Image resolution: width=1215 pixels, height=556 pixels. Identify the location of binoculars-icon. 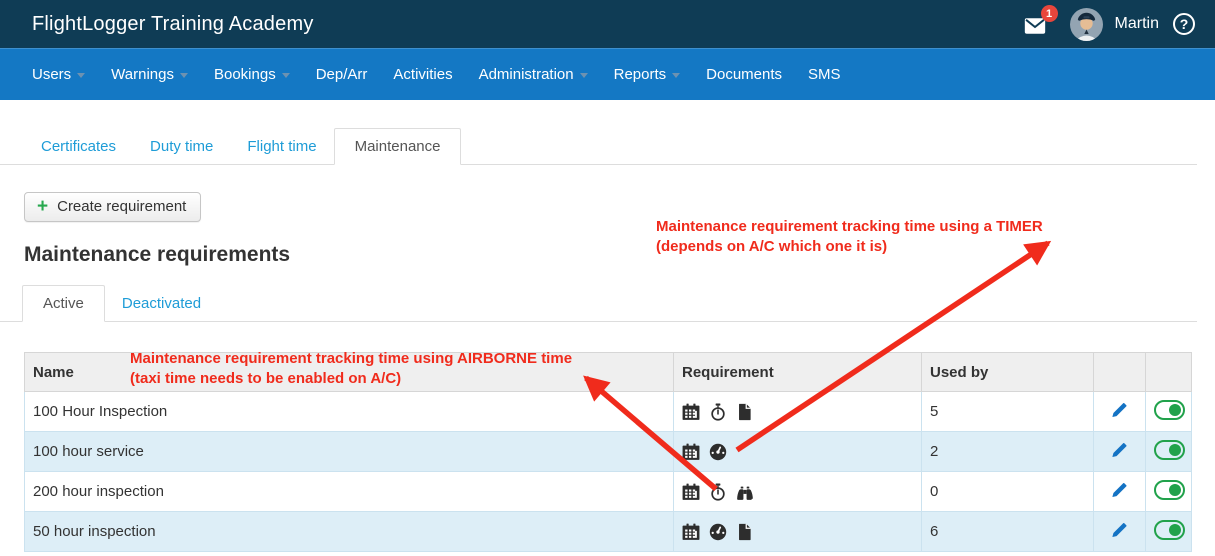
(745, 492).